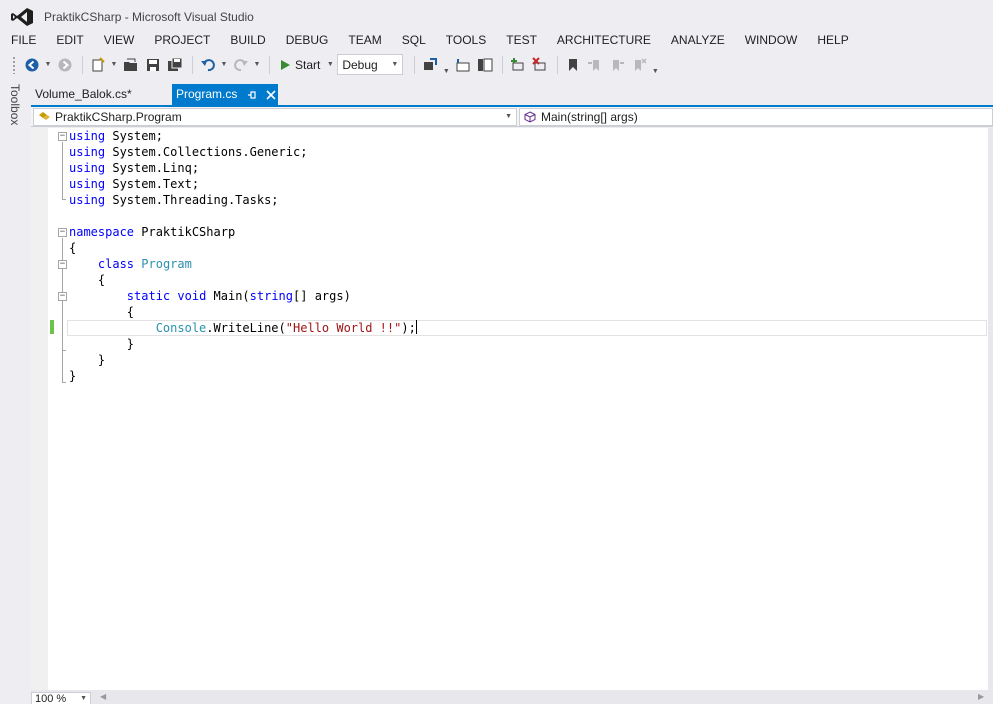 Image resolution: width=993 pixels, height=704 pixels. I want to click on menu-view: VIEW, so click(119, 40).